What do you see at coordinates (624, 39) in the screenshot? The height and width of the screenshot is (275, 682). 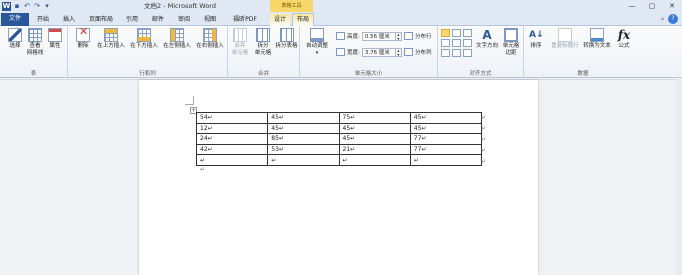 I see `formula-button: fx 公式` at bounding box center [624, 39].